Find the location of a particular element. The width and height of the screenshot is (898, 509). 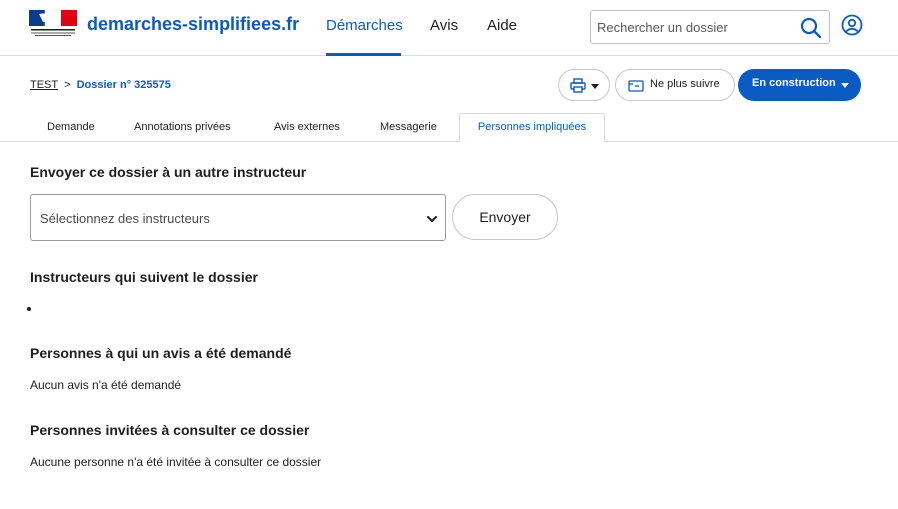

nav-aide: Aide is located at coordinates (502, 25).